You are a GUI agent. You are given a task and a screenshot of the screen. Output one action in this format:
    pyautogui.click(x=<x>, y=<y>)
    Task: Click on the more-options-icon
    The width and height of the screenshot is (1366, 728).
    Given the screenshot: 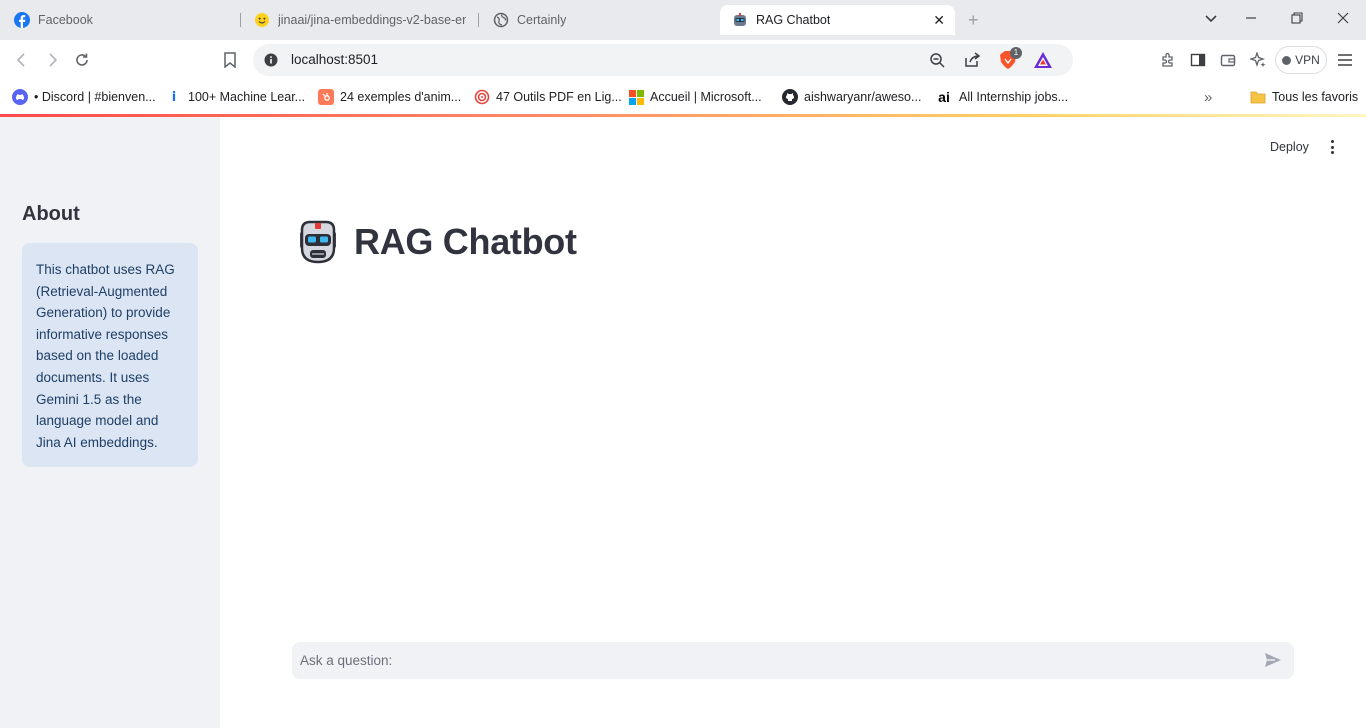 What is the action you would take?
    pyautogui.click(x=1332, y=147)
    